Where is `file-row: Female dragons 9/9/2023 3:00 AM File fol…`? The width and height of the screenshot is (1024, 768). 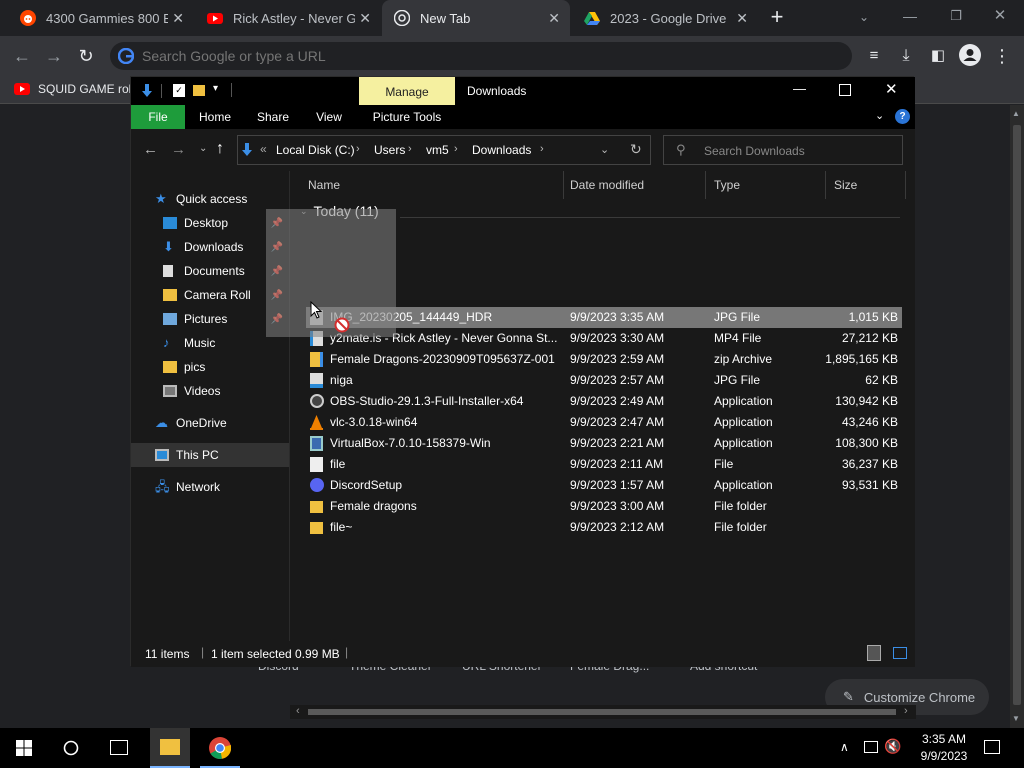 file-row: Female dragons 9/9/2023 3:00 AM File fol… is located at coordinates (604, 506).